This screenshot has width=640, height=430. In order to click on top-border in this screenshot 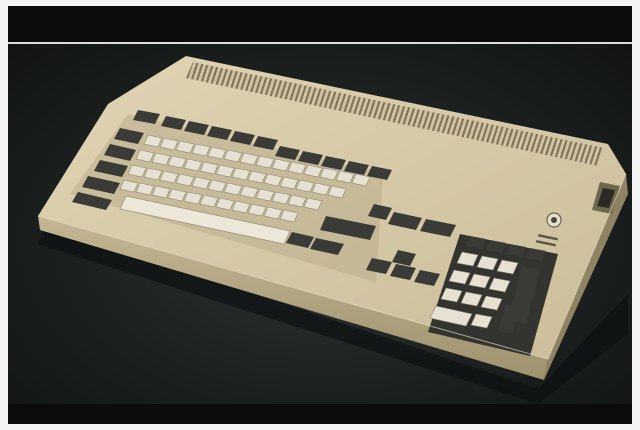, I will do `click(320, 24)`.